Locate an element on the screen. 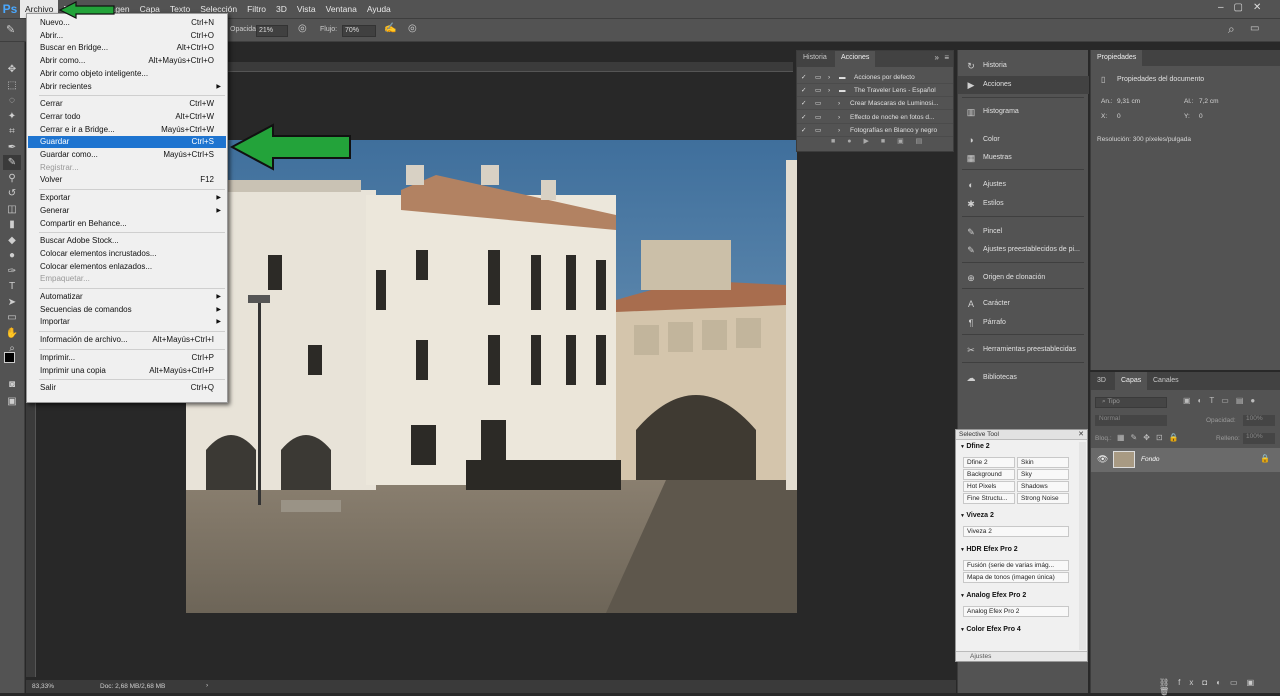 Image resolution: width=1280 pixels, height=696 pixels. brush-tool-icon: ✎ is located at coordinates (12, 162).